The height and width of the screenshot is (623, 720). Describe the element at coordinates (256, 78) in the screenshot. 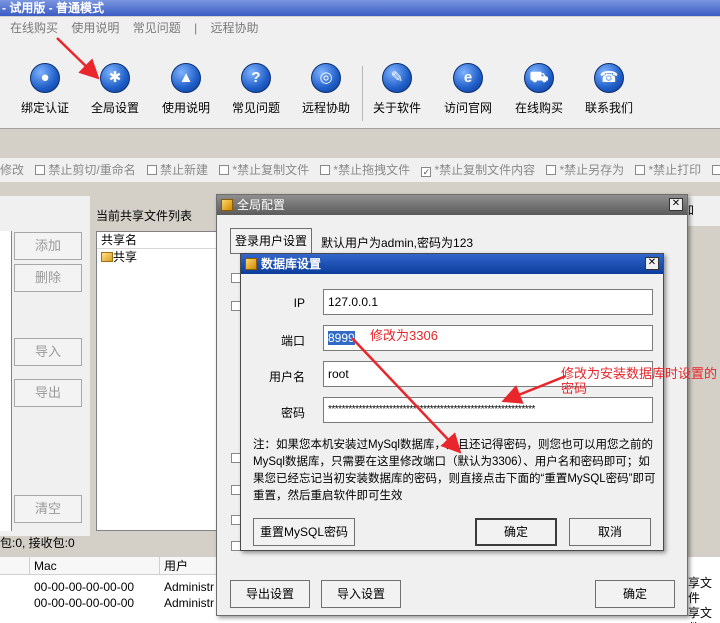

I see `question-icon: ?` at that location.